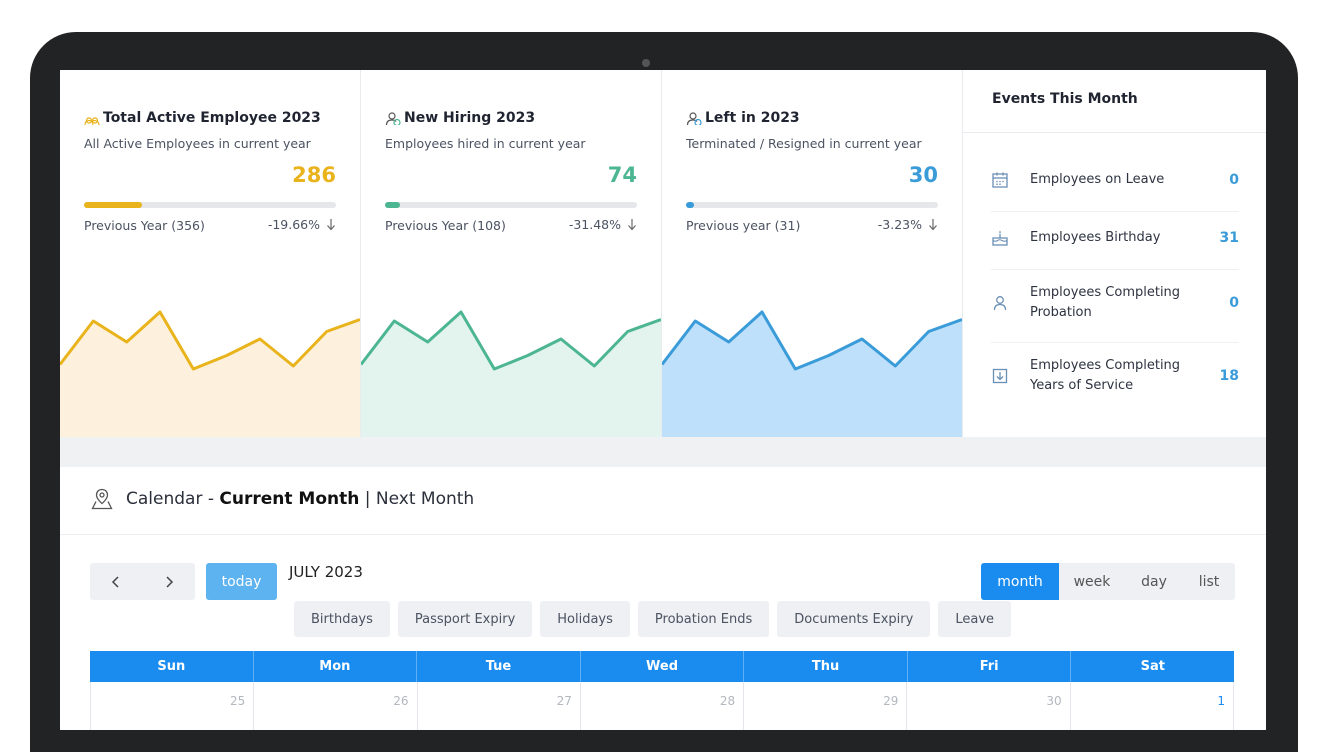 This screenshot has height=752, width=1323. Describe the element at coordinates (646, 63) in the screenshot. I see `camera-icon` at that location.